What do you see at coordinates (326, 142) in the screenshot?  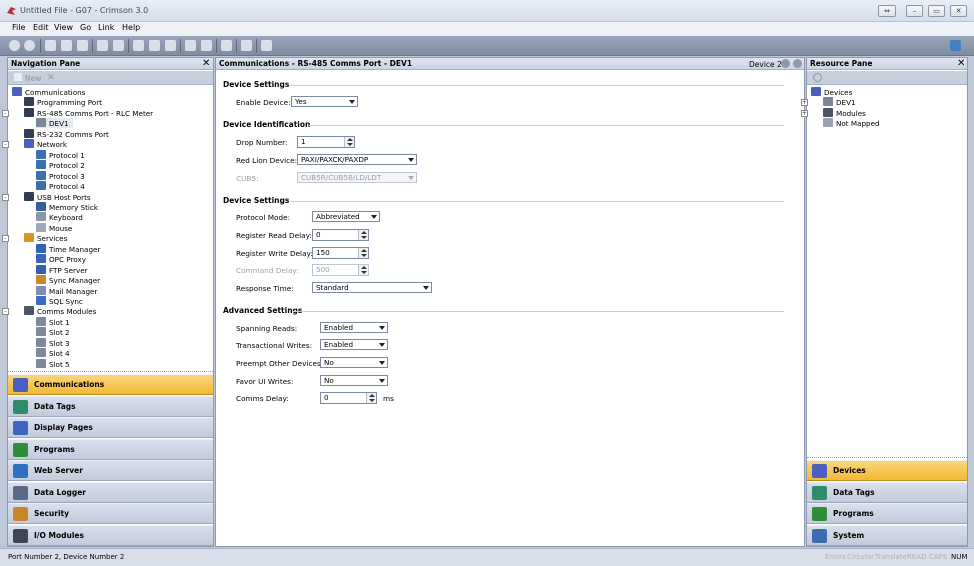 I see `drop-number-stepper: 1` at bounding box center [326, 142].